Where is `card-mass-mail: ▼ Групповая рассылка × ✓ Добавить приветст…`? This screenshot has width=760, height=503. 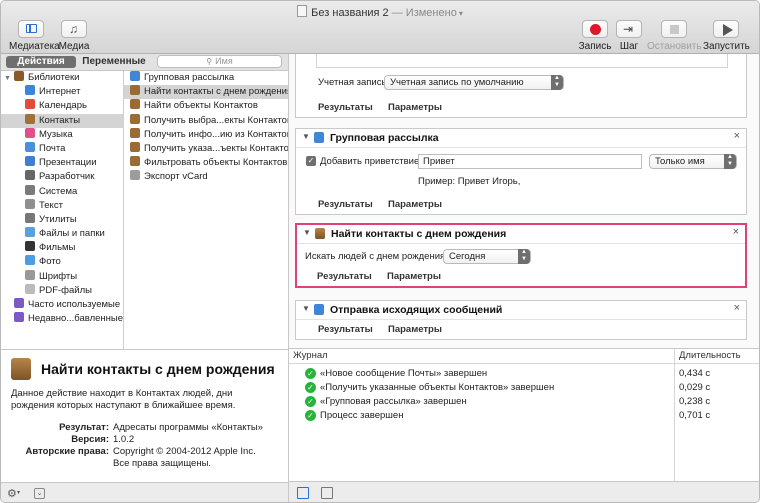
card-mass-mail: ▼ Групповая рассылка × ✓ Добавить приветст… is located at coordinates (521, 171).